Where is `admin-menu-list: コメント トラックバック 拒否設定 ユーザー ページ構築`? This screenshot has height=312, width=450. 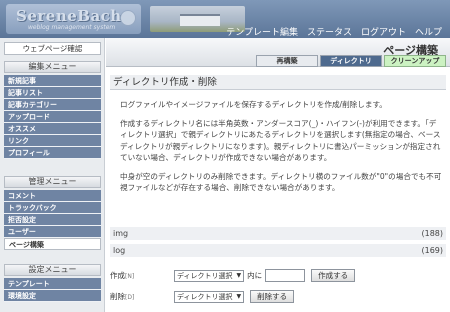
admin-menu-list: コメント トラックバック 拒否設定 ユーザー ページ構築 is located at coordinates (52, 220).